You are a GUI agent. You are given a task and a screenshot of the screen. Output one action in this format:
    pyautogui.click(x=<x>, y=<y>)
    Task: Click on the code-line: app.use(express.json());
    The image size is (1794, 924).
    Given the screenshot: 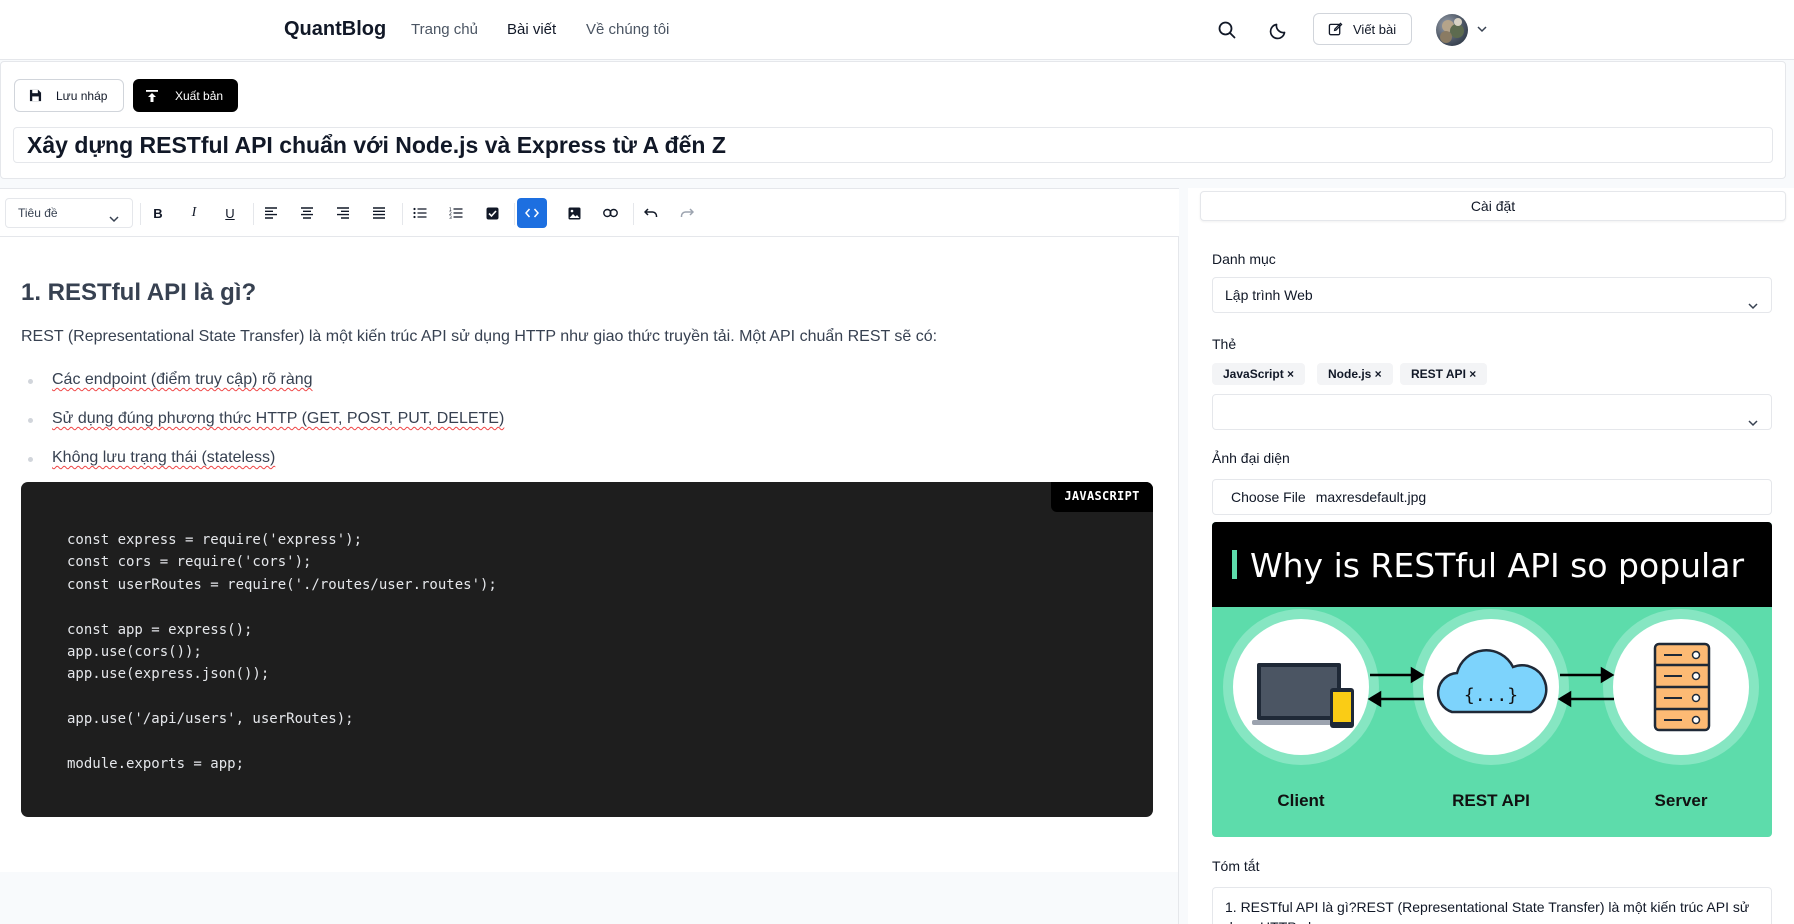 What is the action you would take?
    pyautogui.click(x=168, y=674)
    